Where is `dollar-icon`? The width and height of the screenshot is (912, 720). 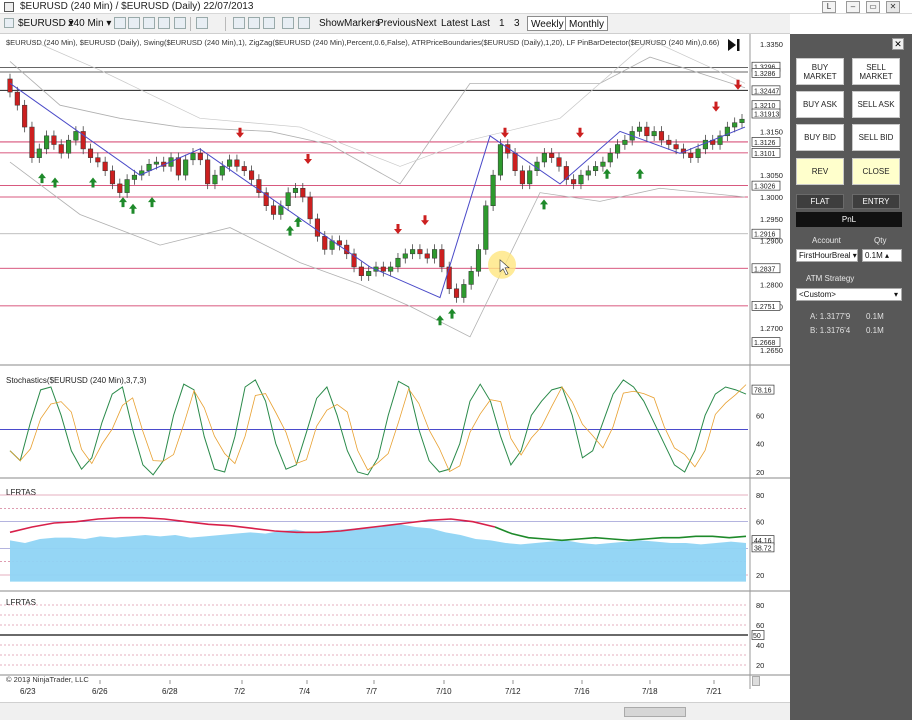
dollar-icon is located at coordinates (288, 23).